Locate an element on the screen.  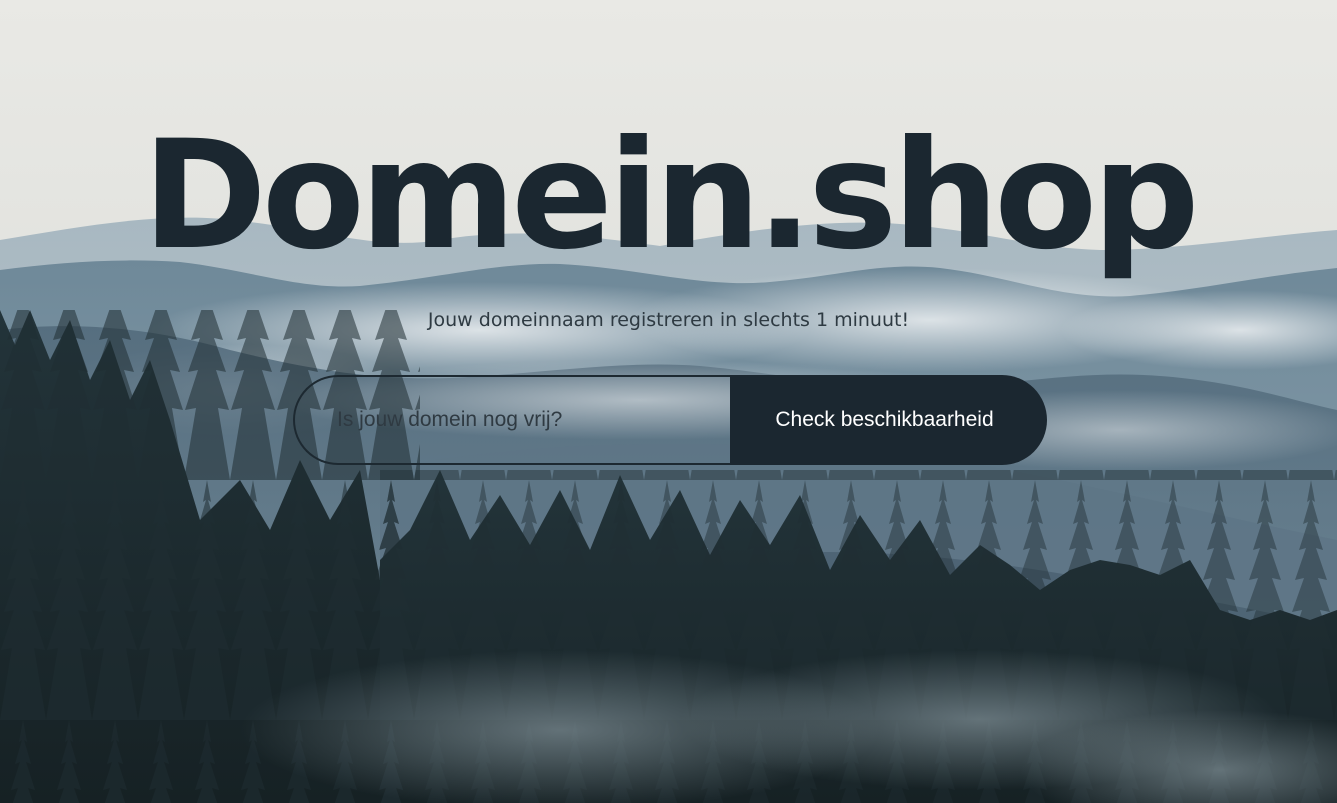
domain-search-input is located at coordinates (511, 420).